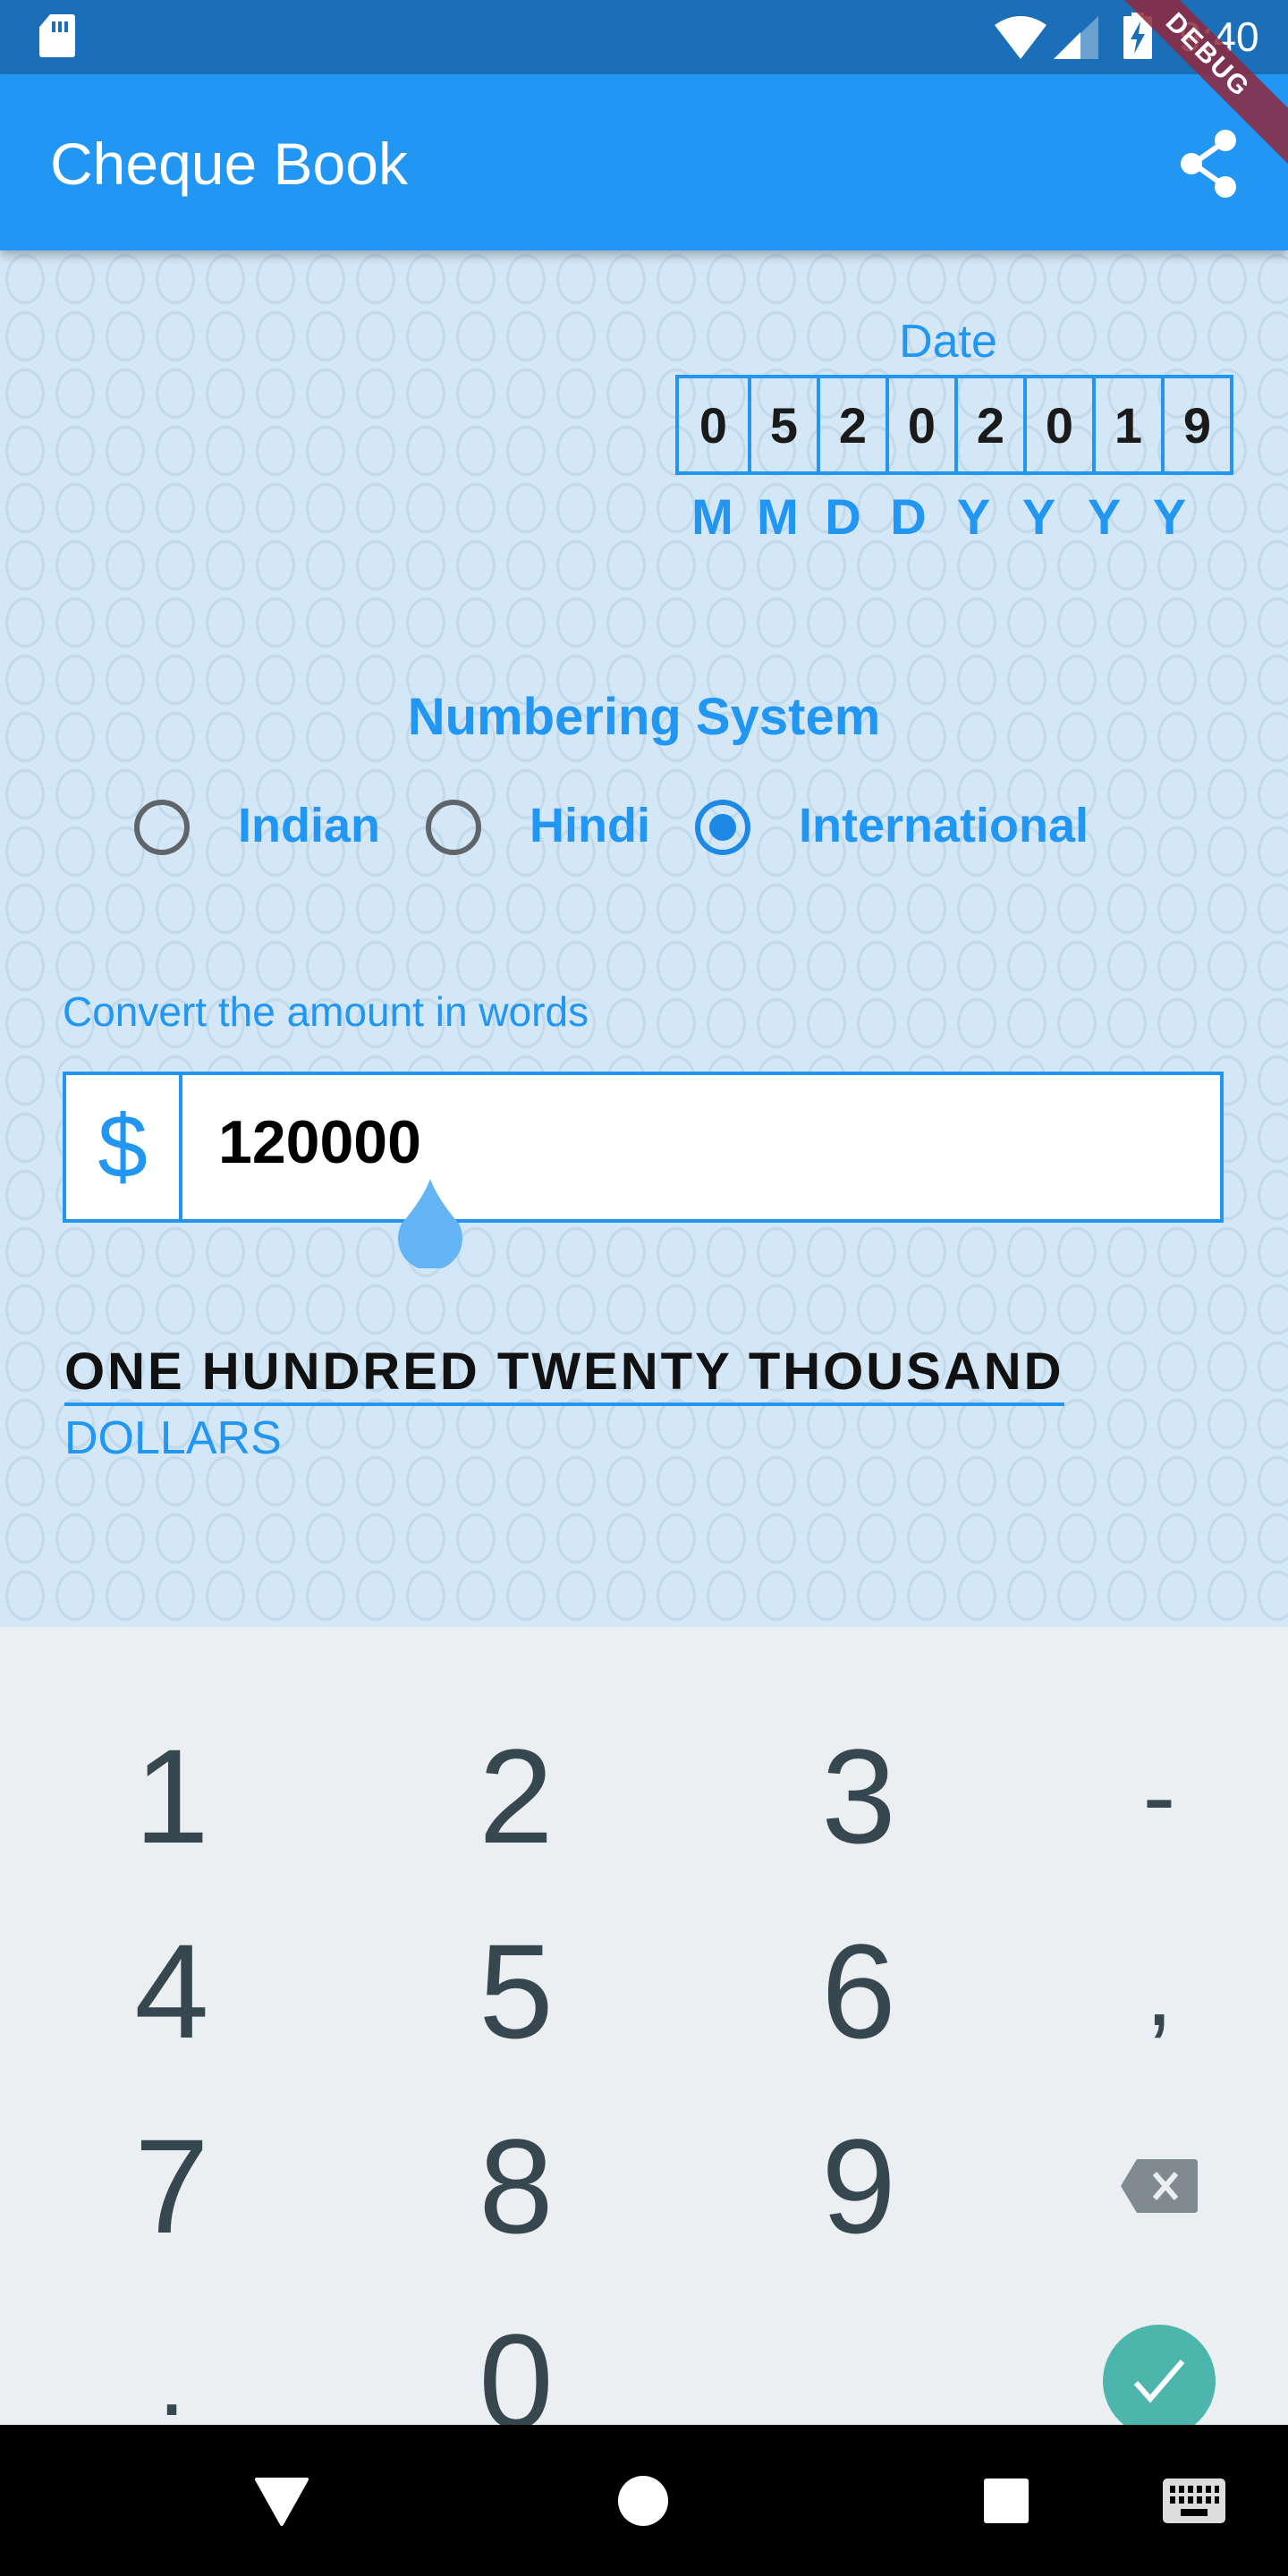  I want to click on radio-label-indian: Indian, so click(309, 825).